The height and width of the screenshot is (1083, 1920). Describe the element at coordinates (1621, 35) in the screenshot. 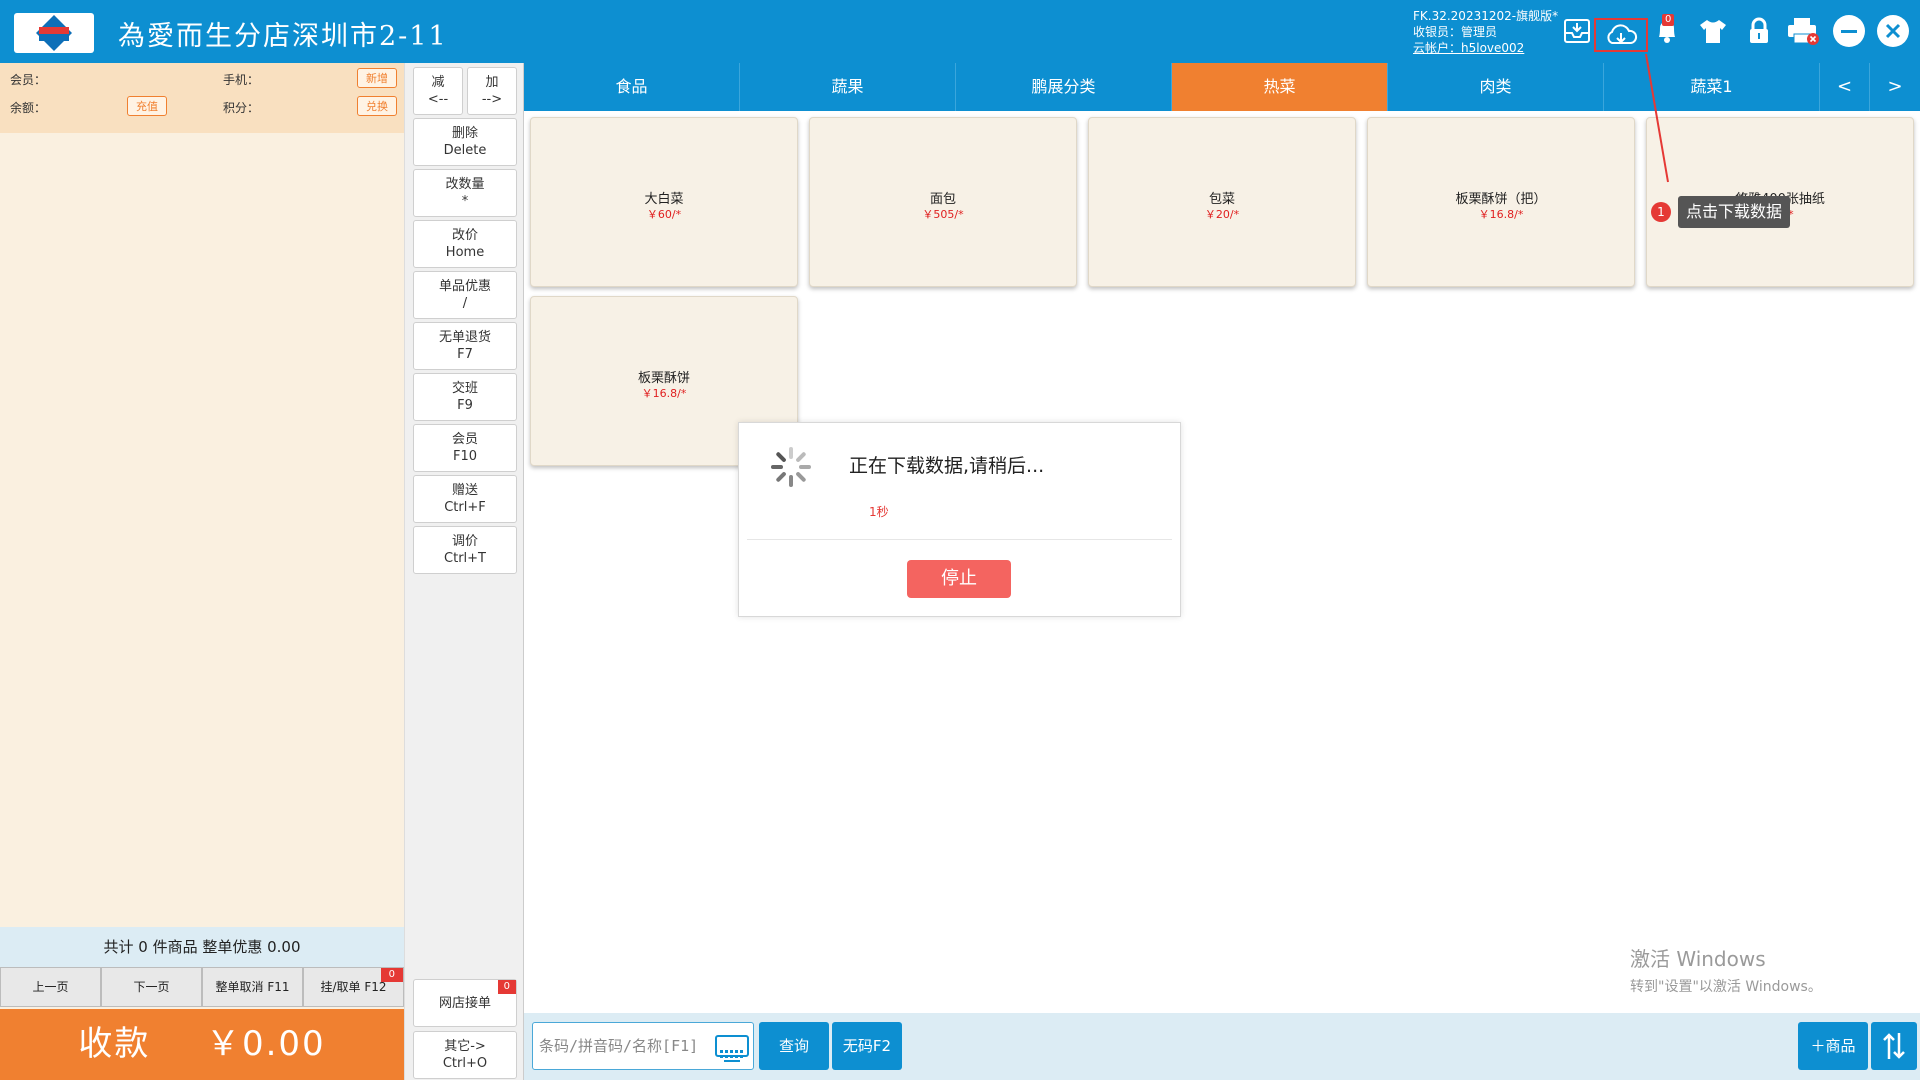

I see `cloud-download-icon` at that location.